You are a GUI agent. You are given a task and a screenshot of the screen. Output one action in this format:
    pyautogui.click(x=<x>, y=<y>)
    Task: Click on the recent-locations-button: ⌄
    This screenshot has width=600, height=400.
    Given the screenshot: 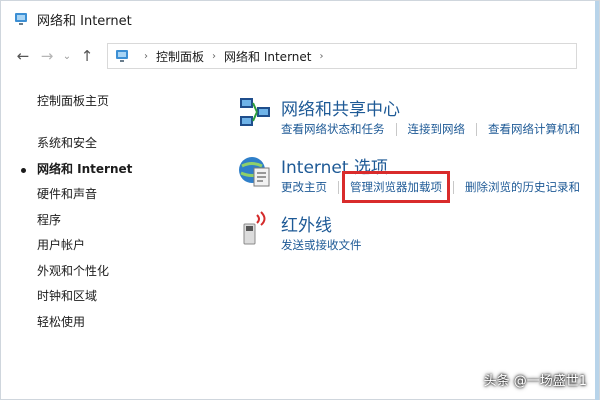 What is the action you would take?
    pyautogui.click(x=67, y=56)
    